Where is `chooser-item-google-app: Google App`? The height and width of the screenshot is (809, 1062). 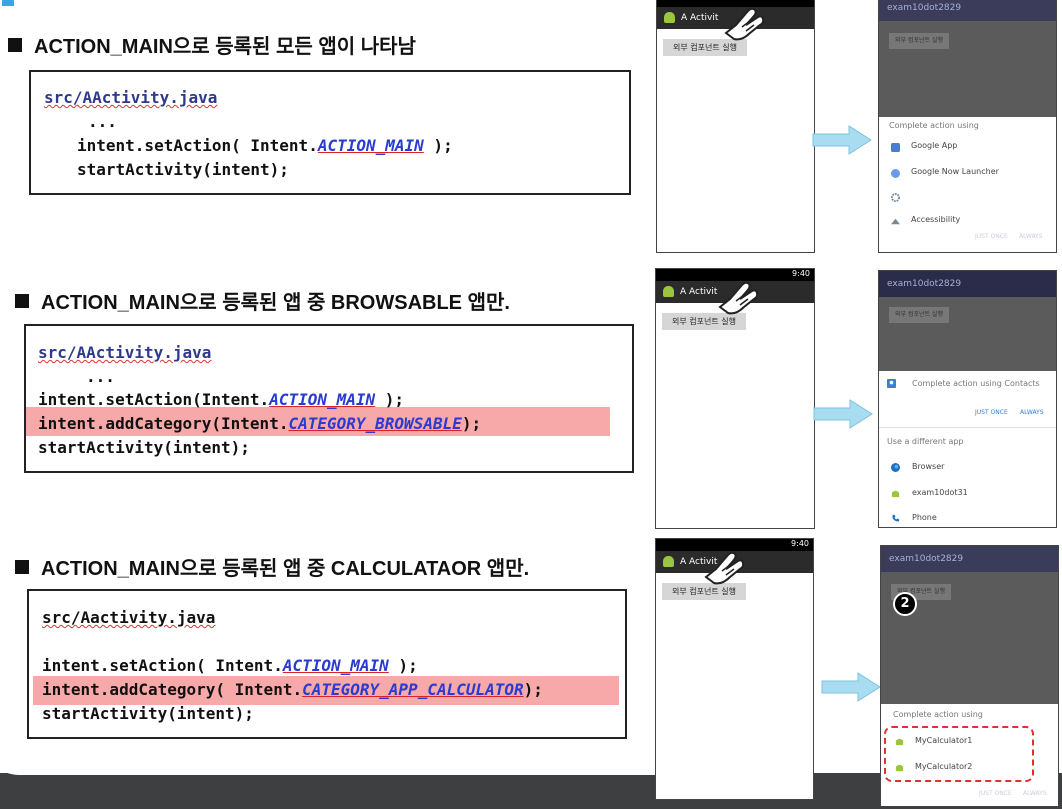 chooser-item-google-app: Google App is located at coordinates (934, 145).